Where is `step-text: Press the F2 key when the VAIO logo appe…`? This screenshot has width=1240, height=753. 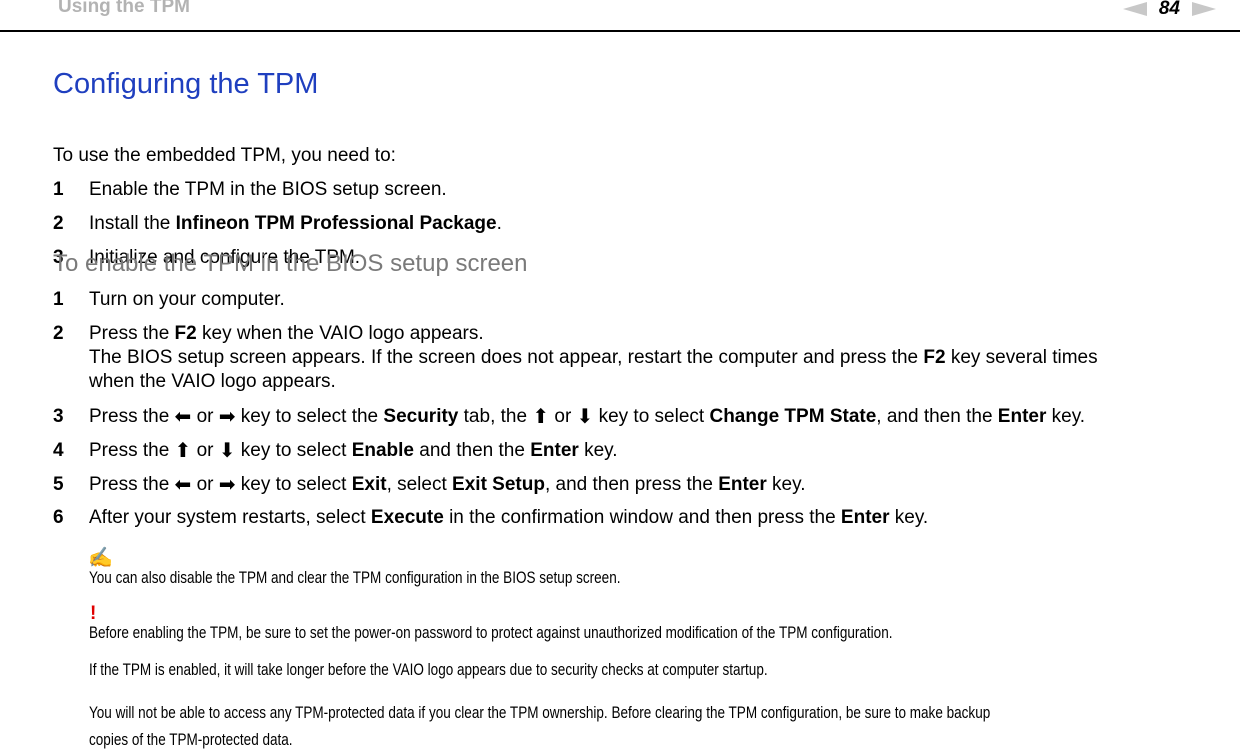 step-text: Press the F2 key when the VAIO logo appe… is located at coordinates (649, 358).